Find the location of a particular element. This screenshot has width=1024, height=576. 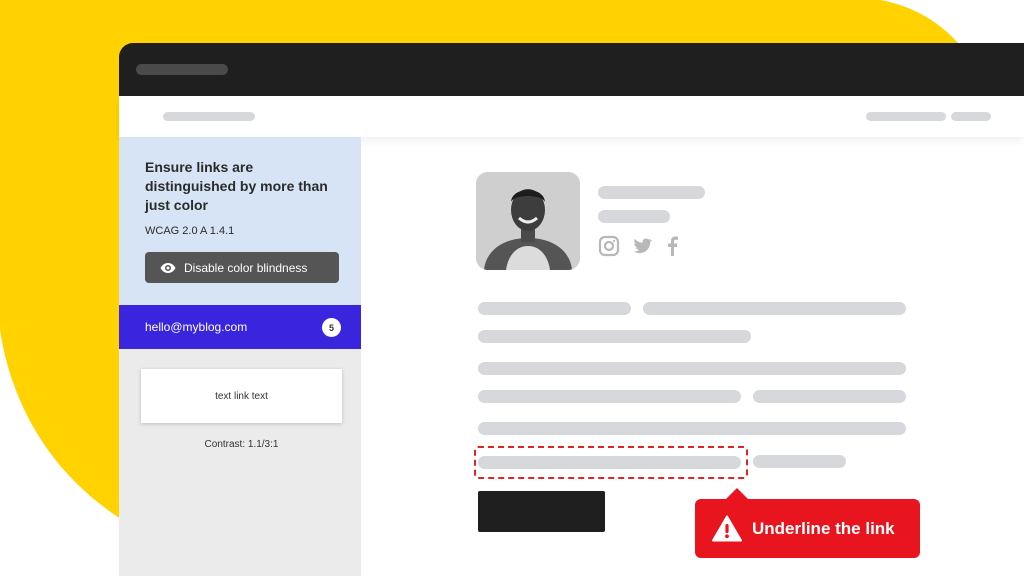

instagram-icon is located at coordinates (609, 248).